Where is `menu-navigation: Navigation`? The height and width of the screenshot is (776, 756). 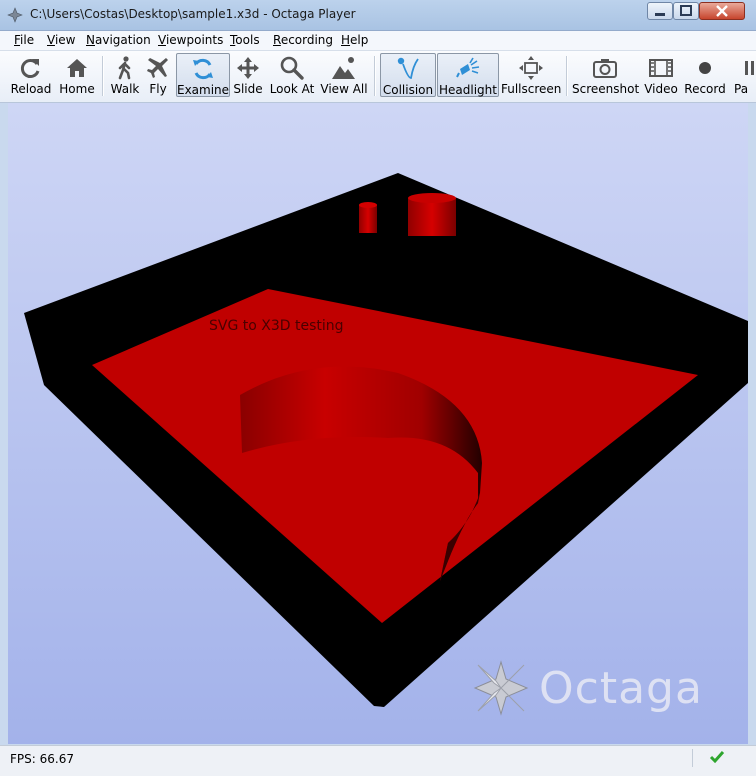 menu-navigation: Navigation is located at coordinates (118, 40).